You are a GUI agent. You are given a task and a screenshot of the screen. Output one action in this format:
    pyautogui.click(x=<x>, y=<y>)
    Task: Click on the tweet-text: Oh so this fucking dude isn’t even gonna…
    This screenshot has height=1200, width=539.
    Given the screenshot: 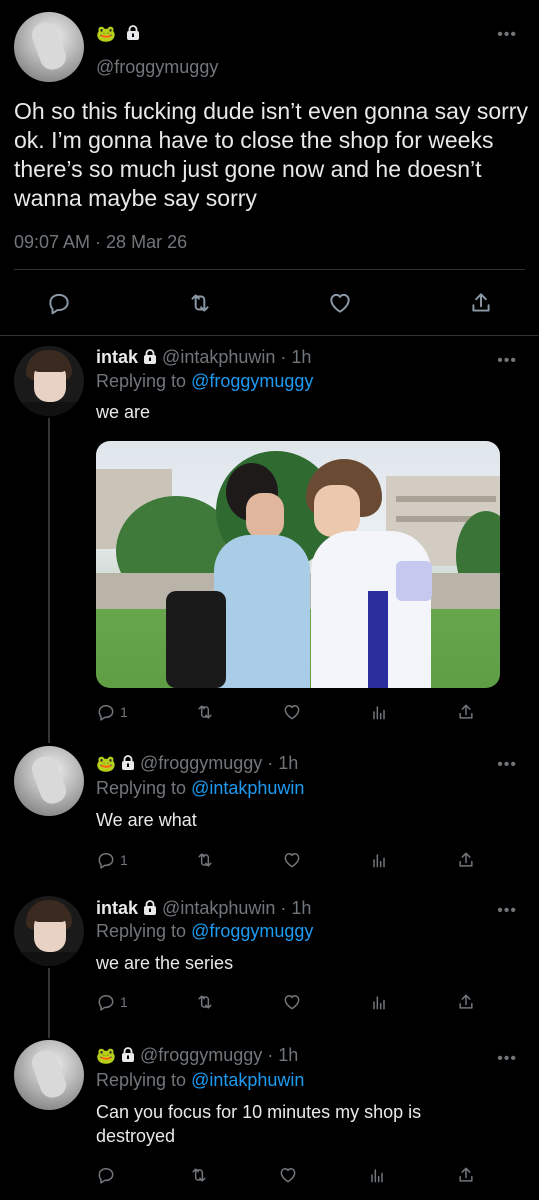 What is the action you would take?
    pyautogui.click(x=271, y=154)
    